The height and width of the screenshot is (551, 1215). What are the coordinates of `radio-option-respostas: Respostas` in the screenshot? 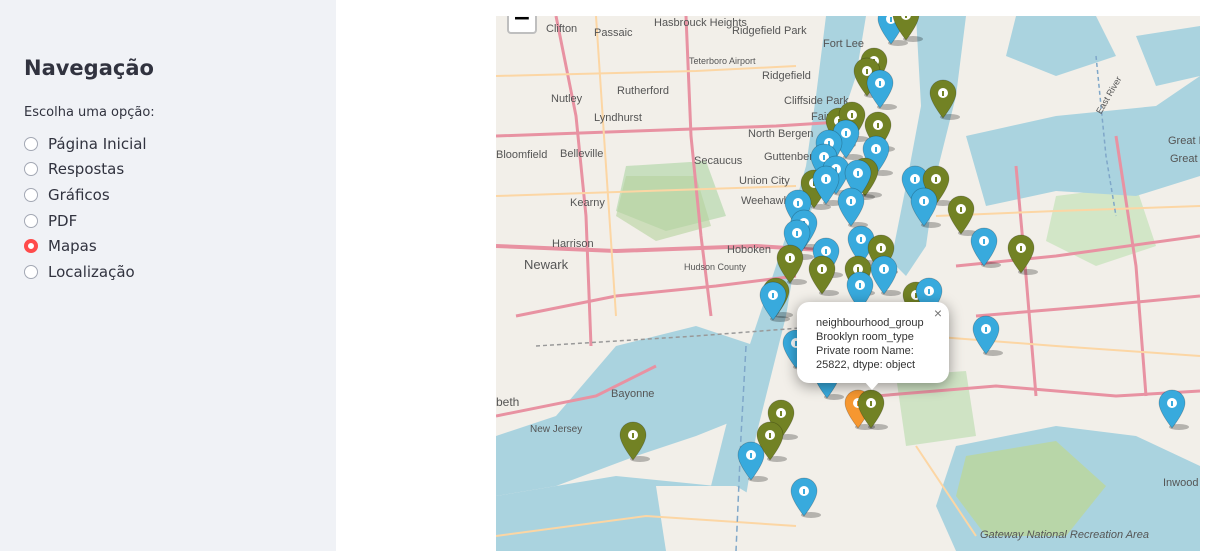 It's located at (85, 170).